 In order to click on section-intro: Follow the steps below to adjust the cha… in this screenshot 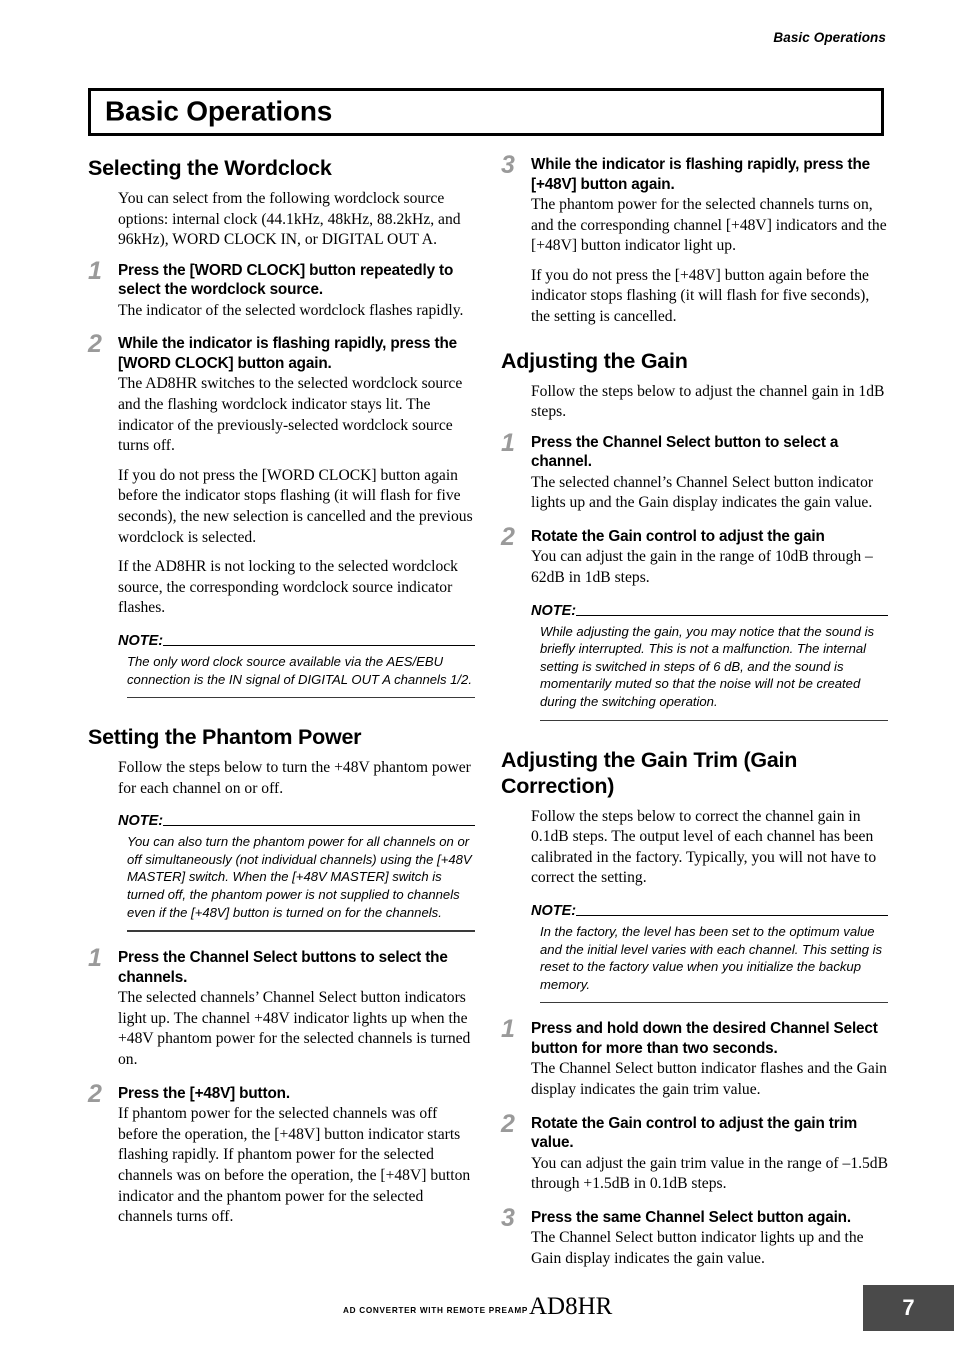, I will do `click(708, 401)`.